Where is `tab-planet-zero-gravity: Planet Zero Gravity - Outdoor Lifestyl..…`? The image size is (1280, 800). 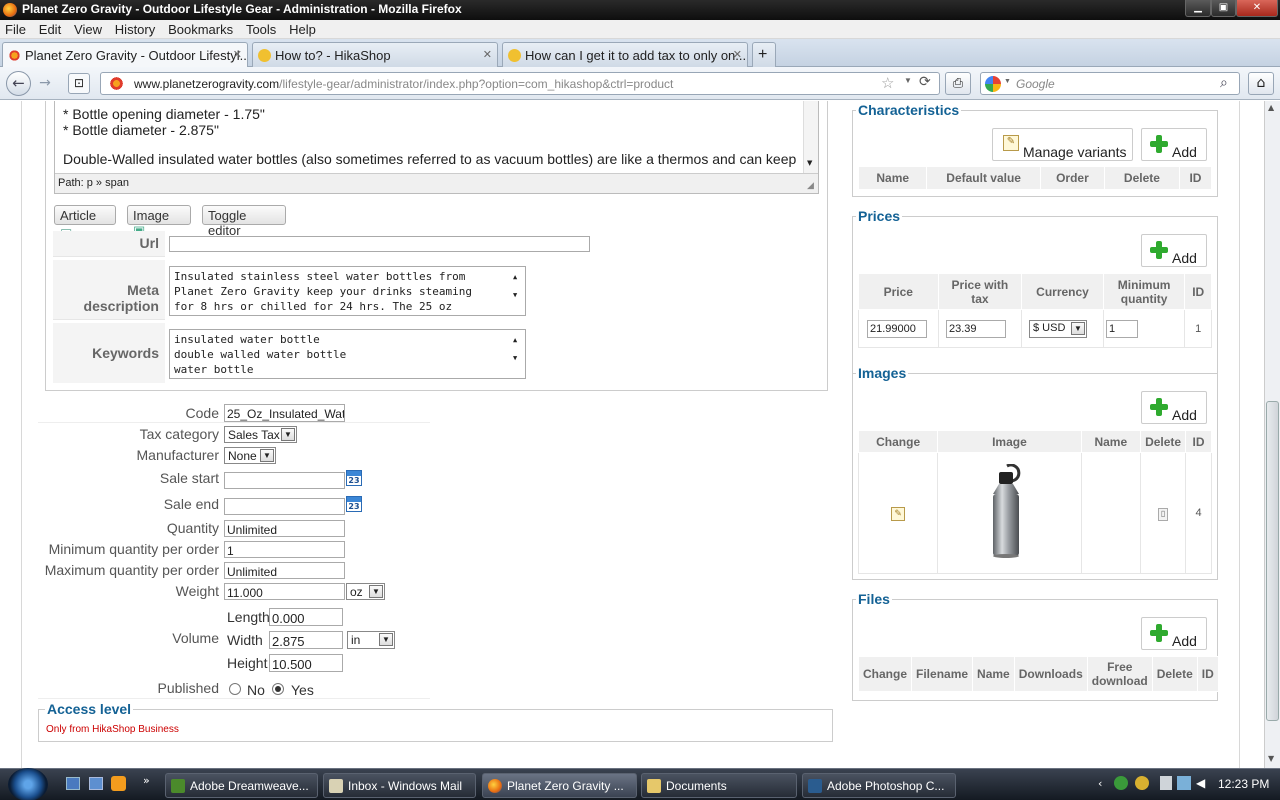
tab-planet-zero-gravity: Planet Zero Gravity - Outdoor Lifestyl..… is located at coordinates (125, 55).